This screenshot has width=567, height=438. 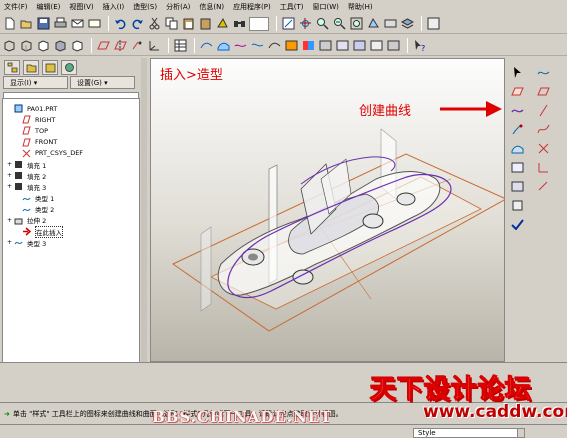 I want to click on style-curve-icon, so click(x=206, y=45).